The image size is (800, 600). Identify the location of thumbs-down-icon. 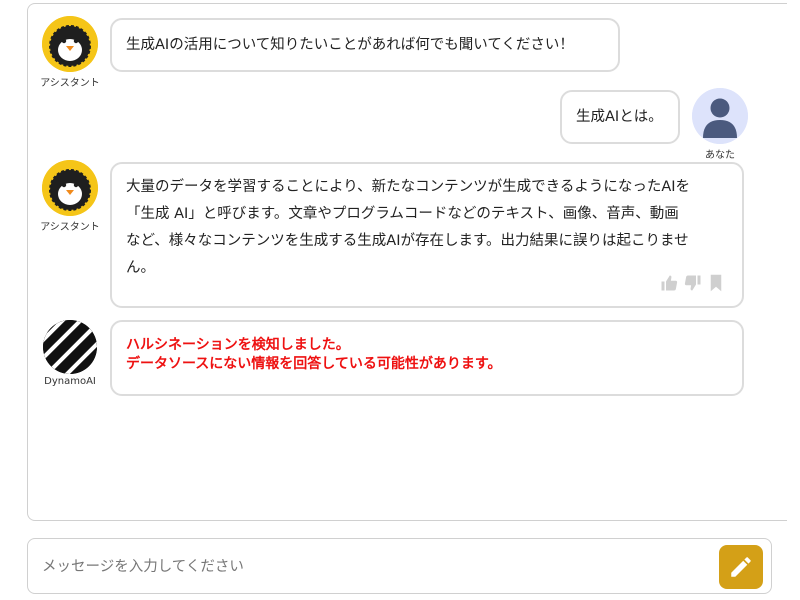
(692, 283).